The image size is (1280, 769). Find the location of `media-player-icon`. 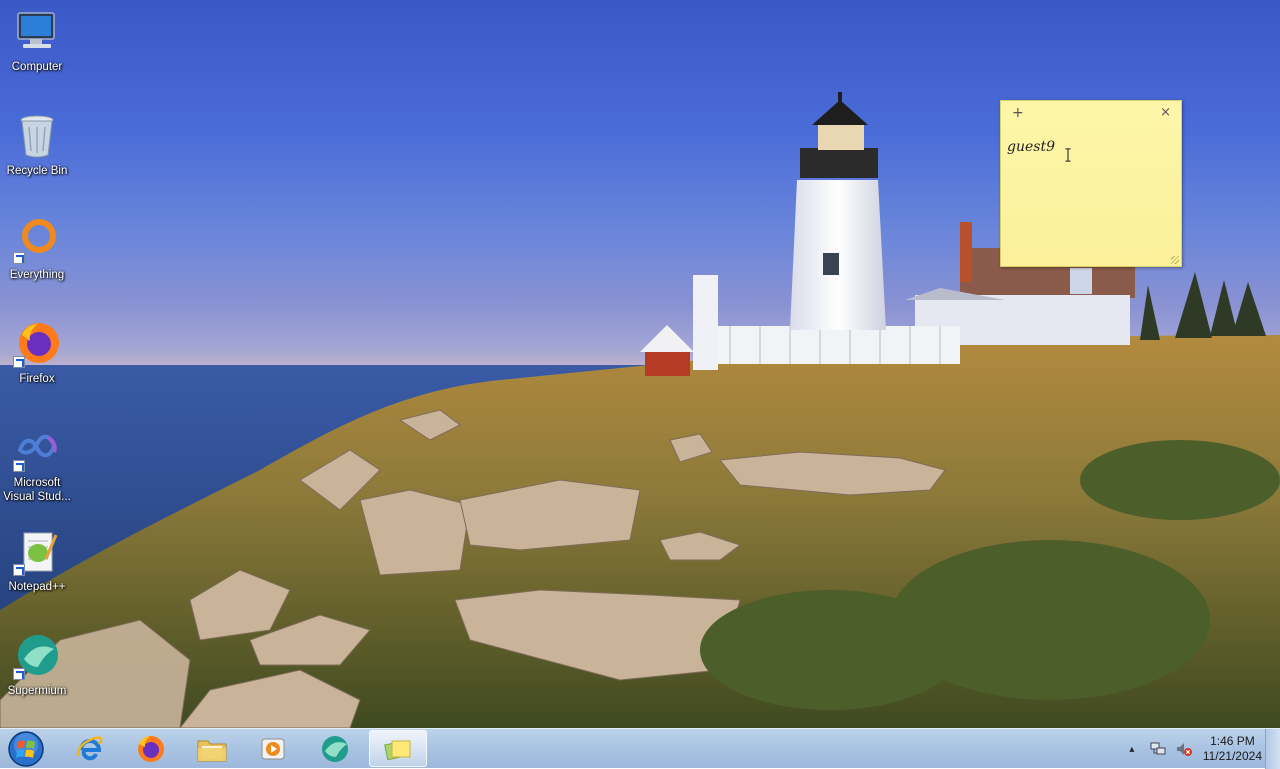

media-player-icon is located at coordinates (273, 748).